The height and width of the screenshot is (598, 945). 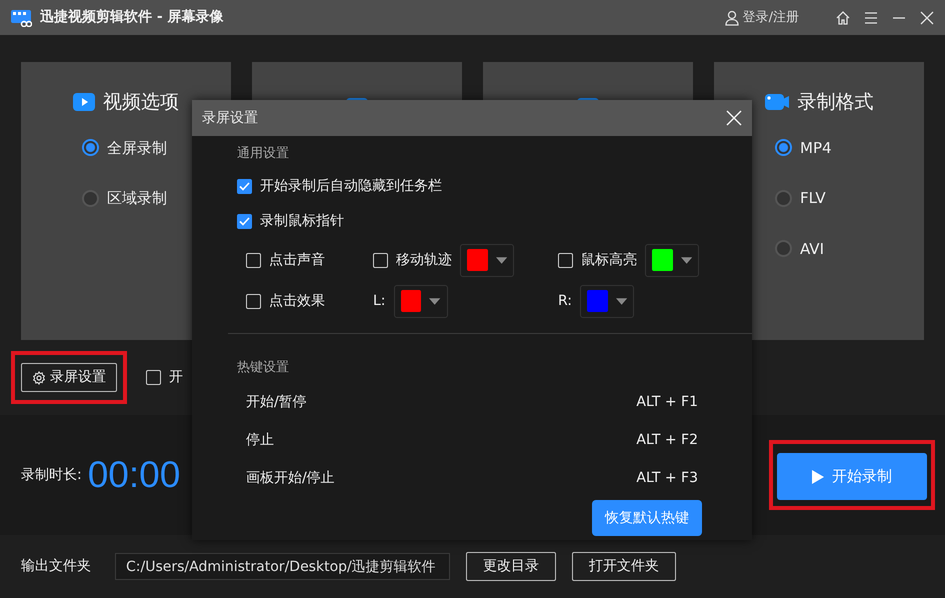 I want to click on section-heading: 通用设置, so click(x=263, y=154).